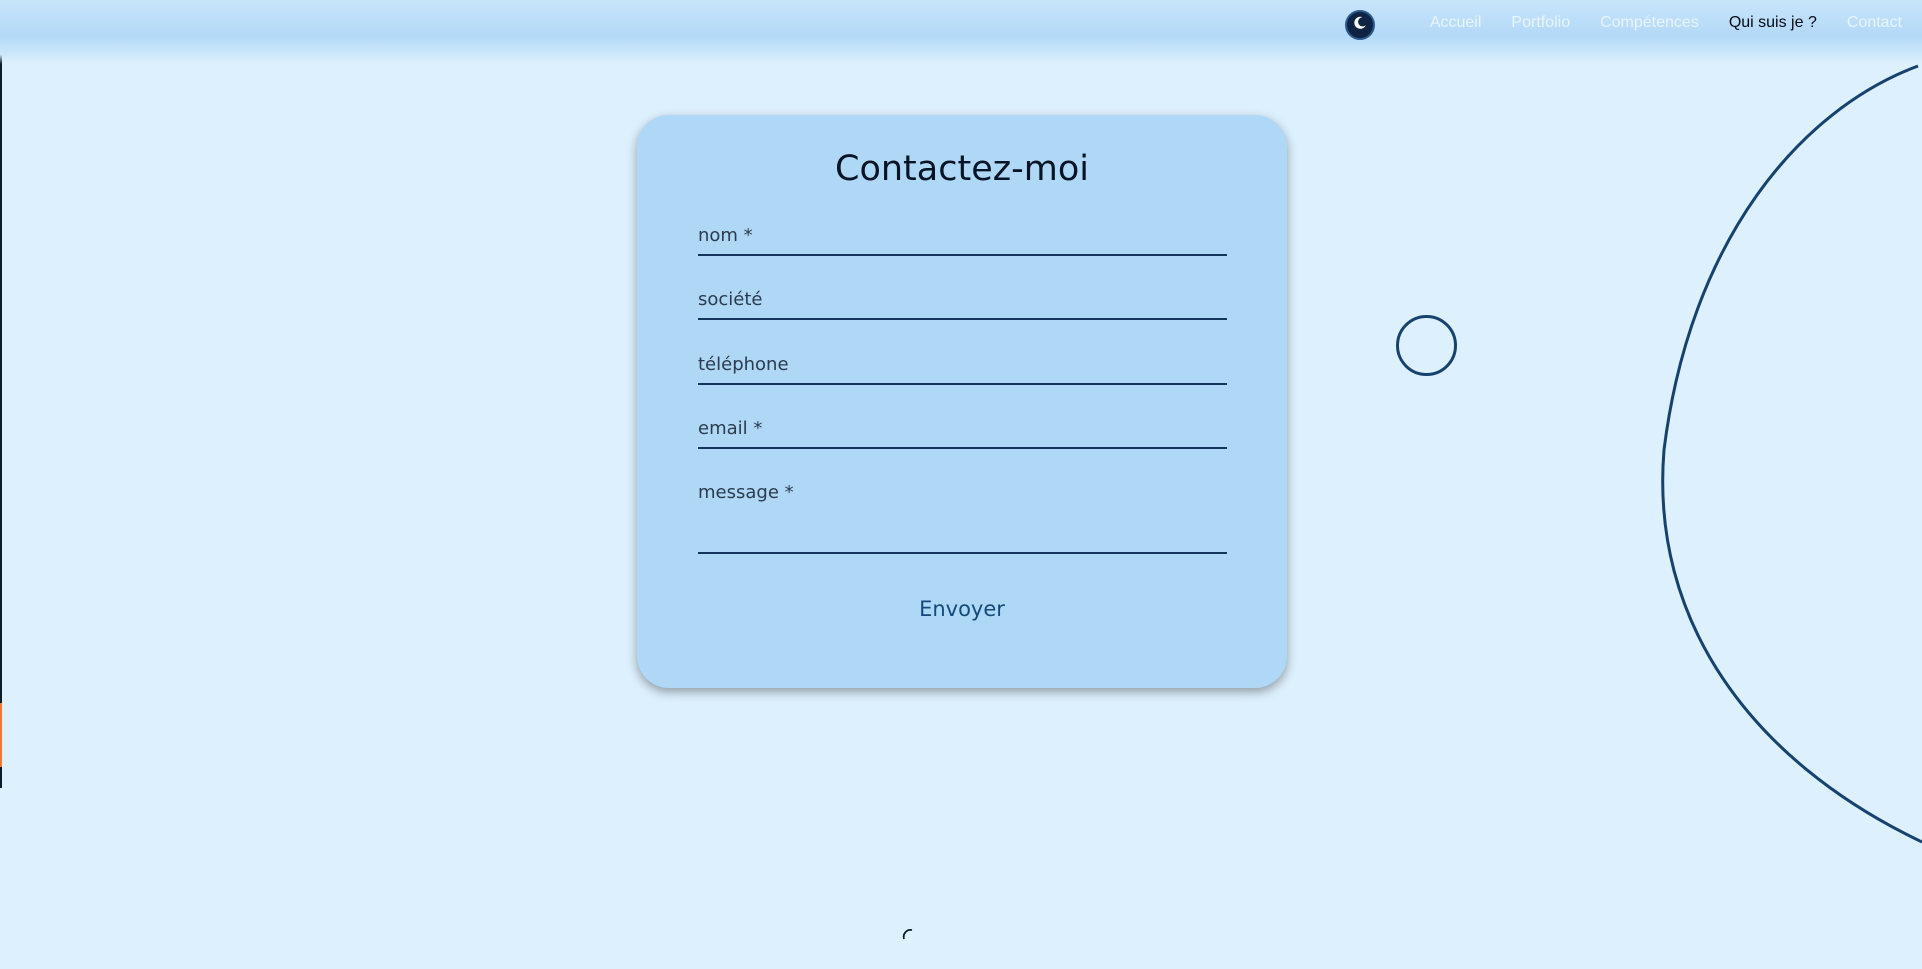 This screenshot has height=969, width=1922. What do you see at coordinates (962, 609) in the screenshot?
I see `send-button: Envoyer` at bounding box center [962, 609].